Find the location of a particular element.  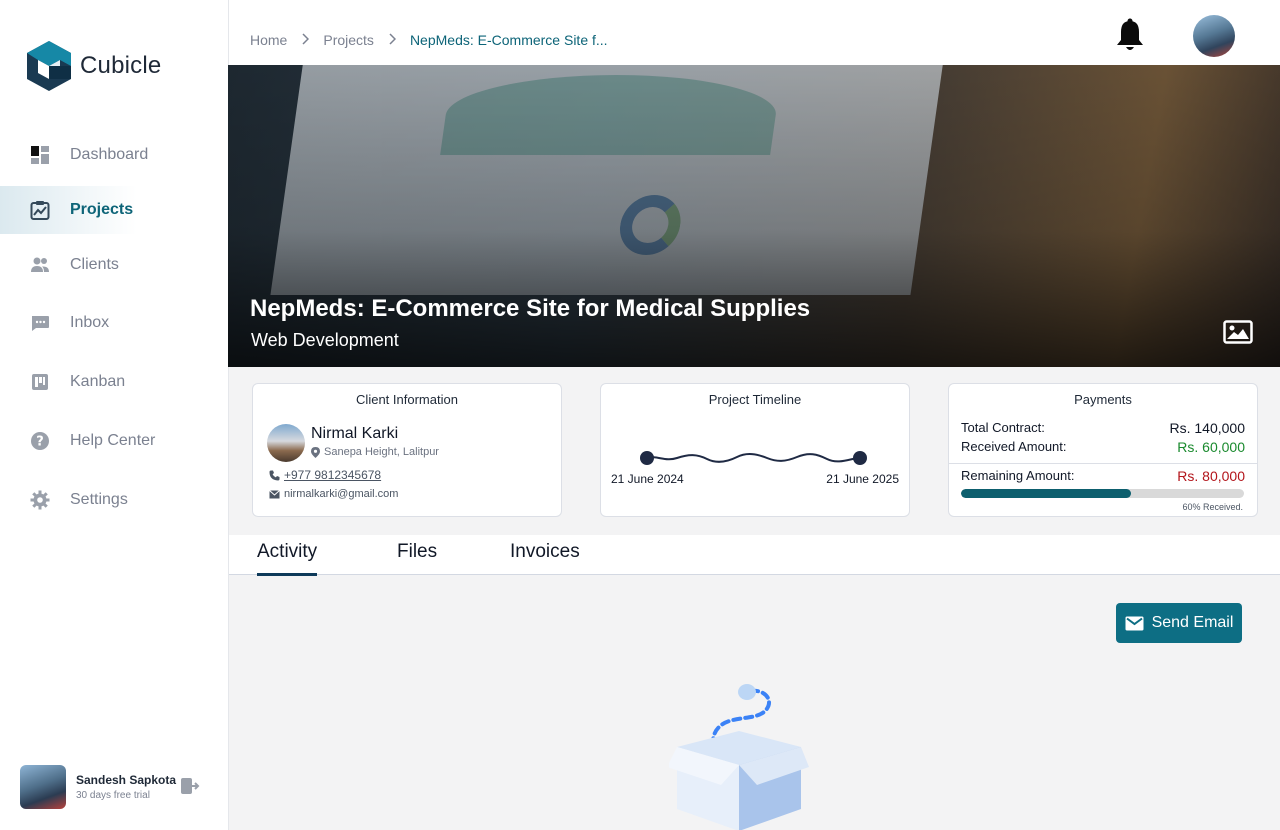

send-email-button: Send Email is located at coordinates (1179, 623).